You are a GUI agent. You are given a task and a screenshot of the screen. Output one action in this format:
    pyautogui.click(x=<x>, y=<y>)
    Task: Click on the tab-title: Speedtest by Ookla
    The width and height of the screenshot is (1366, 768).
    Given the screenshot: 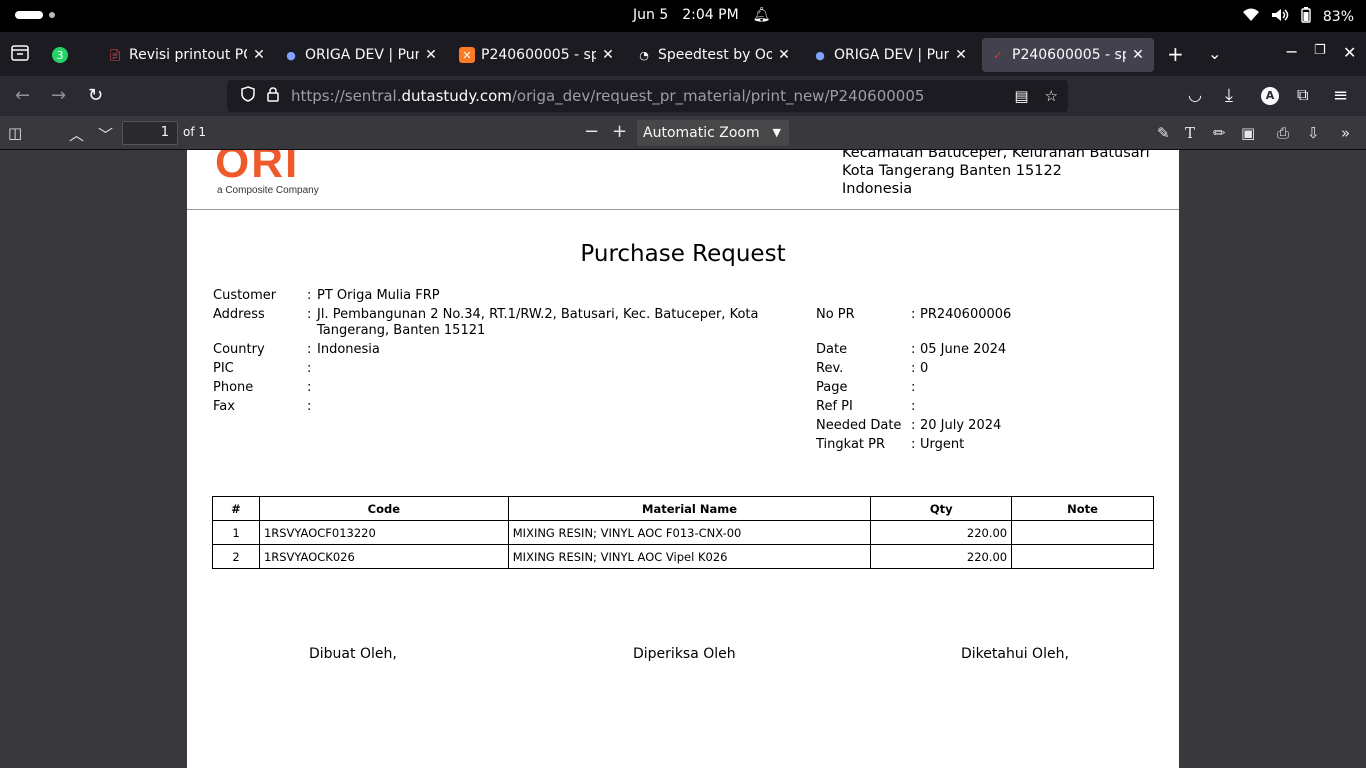 What is the action you would take?
    pyautogui.click(x=715, y=55)
    